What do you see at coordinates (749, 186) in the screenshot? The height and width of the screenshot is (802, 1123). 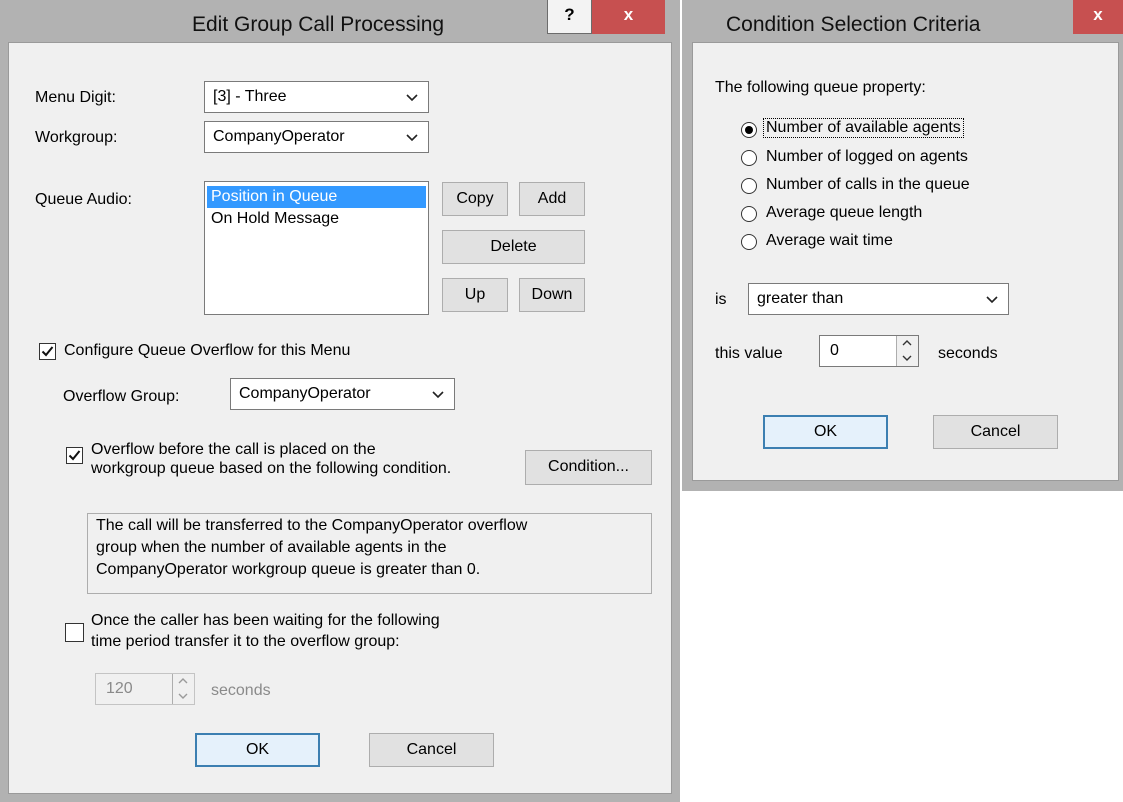 I see `radio-calls-in-queue` at bounding box center [749, 186].